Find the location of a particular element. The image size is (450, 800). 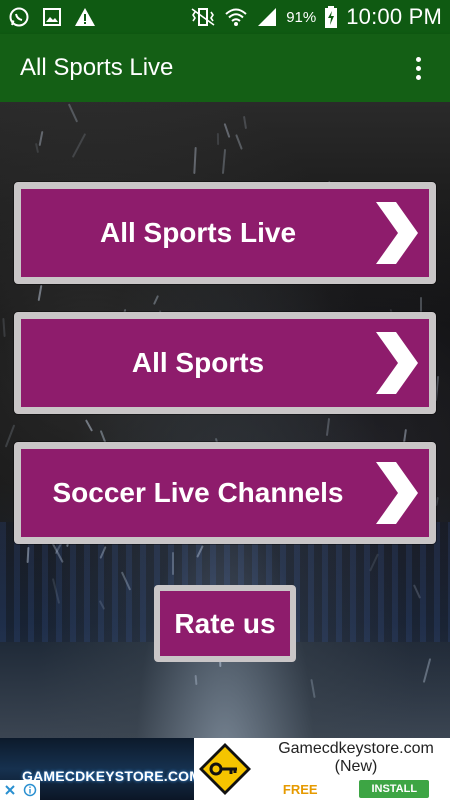

app-bar: All Sports Live is located at coordinates (225, 68).